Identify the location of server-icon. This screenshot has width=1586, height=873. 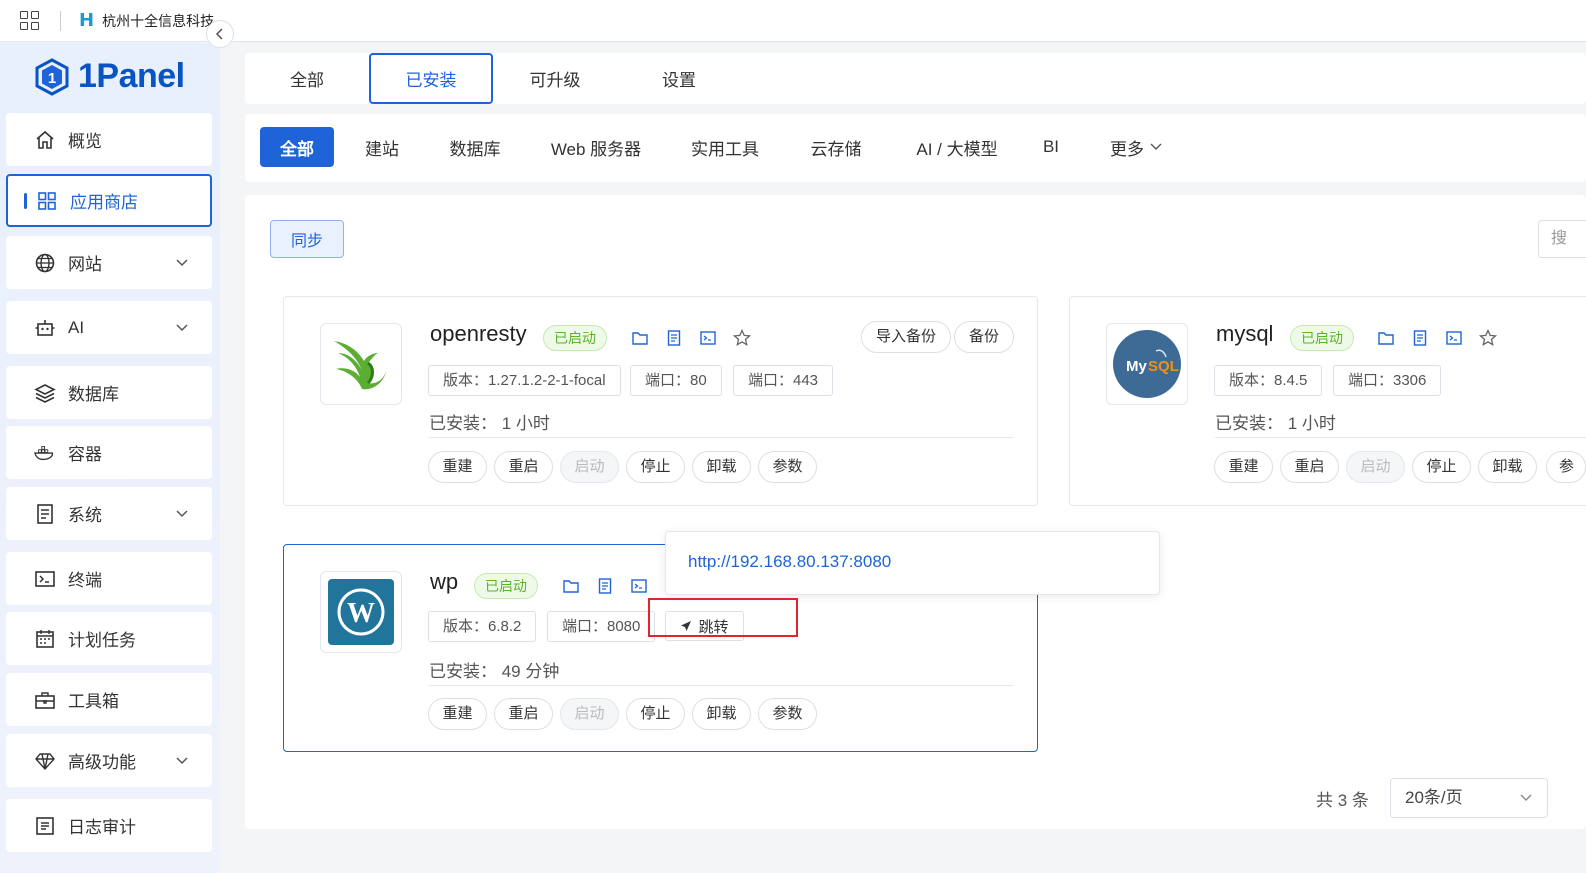
(45, 514).